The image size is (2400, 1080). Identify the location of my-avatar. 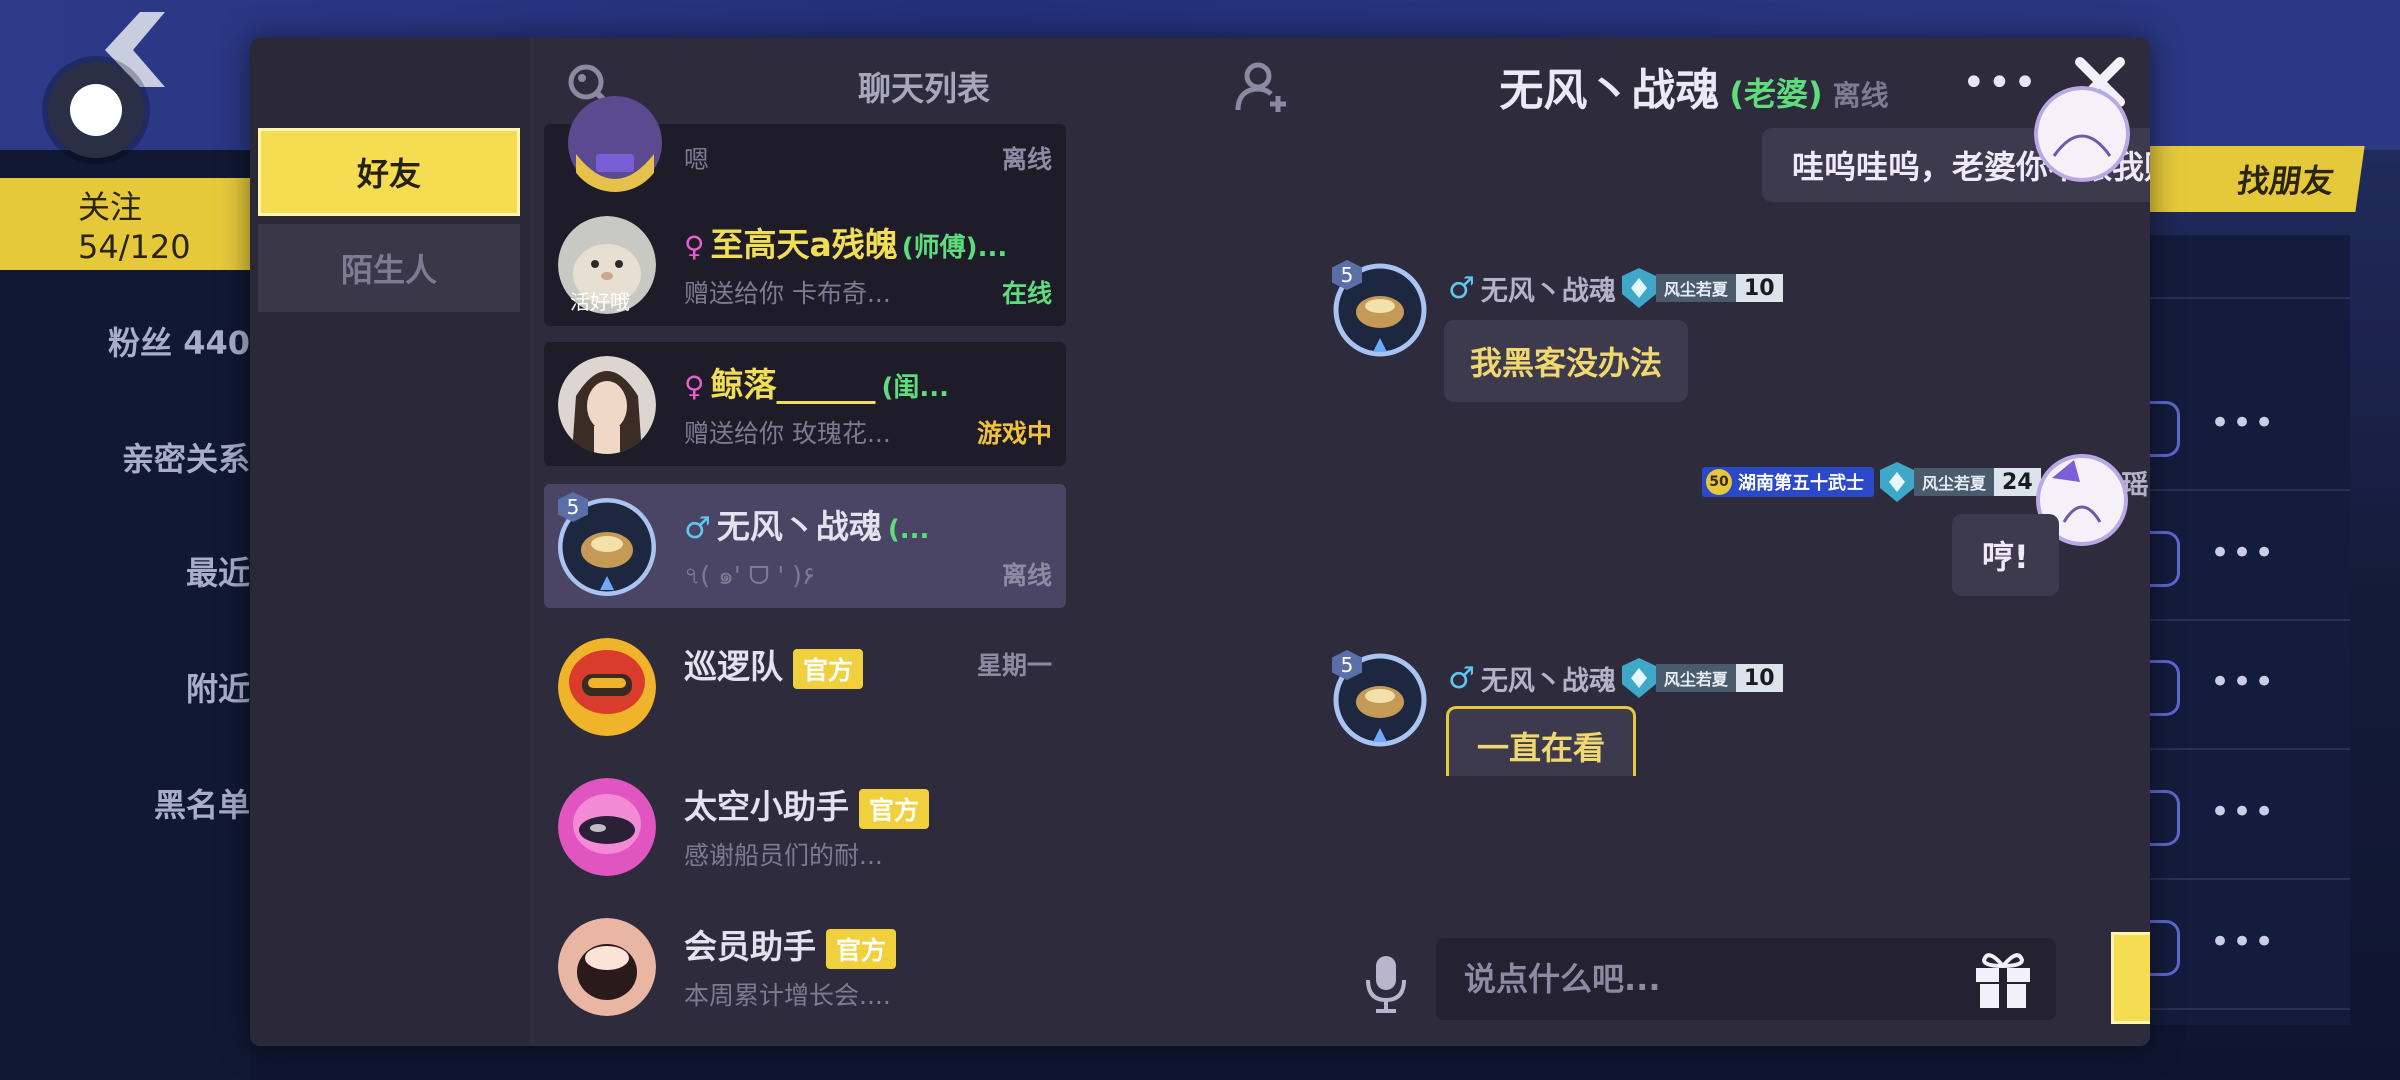
(2082, 134).